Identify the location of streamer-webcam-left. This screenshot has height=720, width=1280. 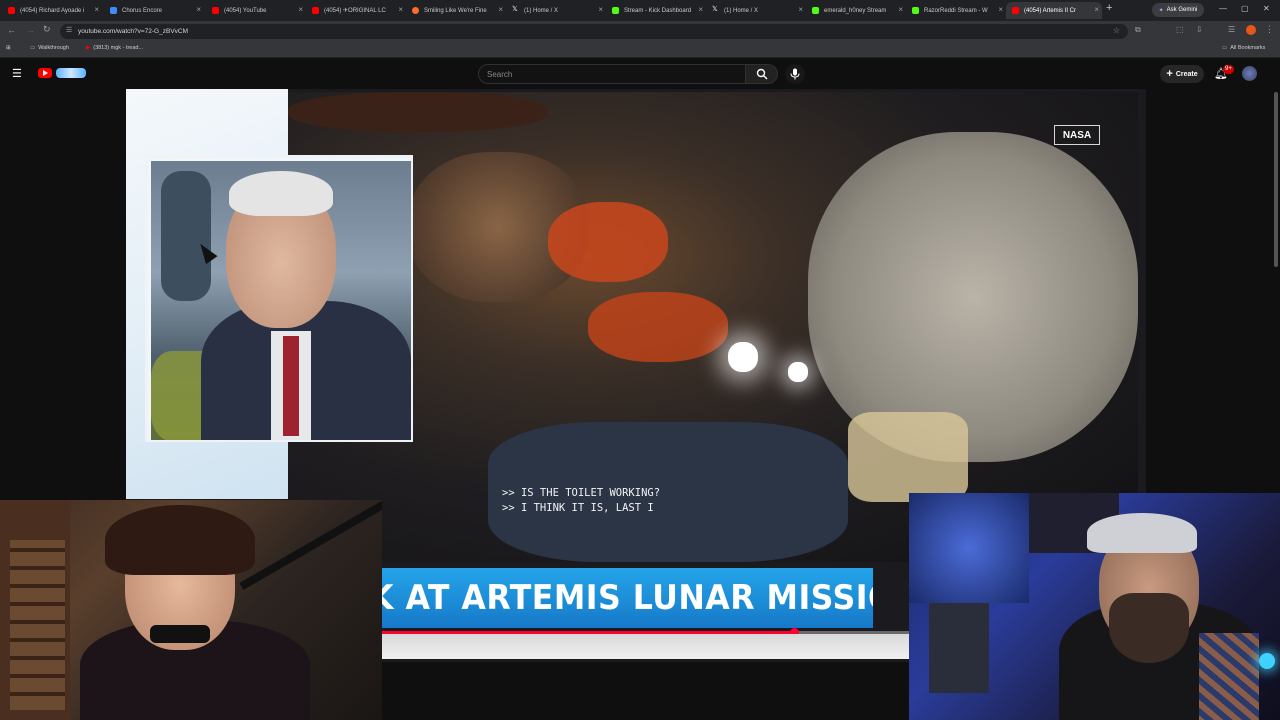
(191, 610).